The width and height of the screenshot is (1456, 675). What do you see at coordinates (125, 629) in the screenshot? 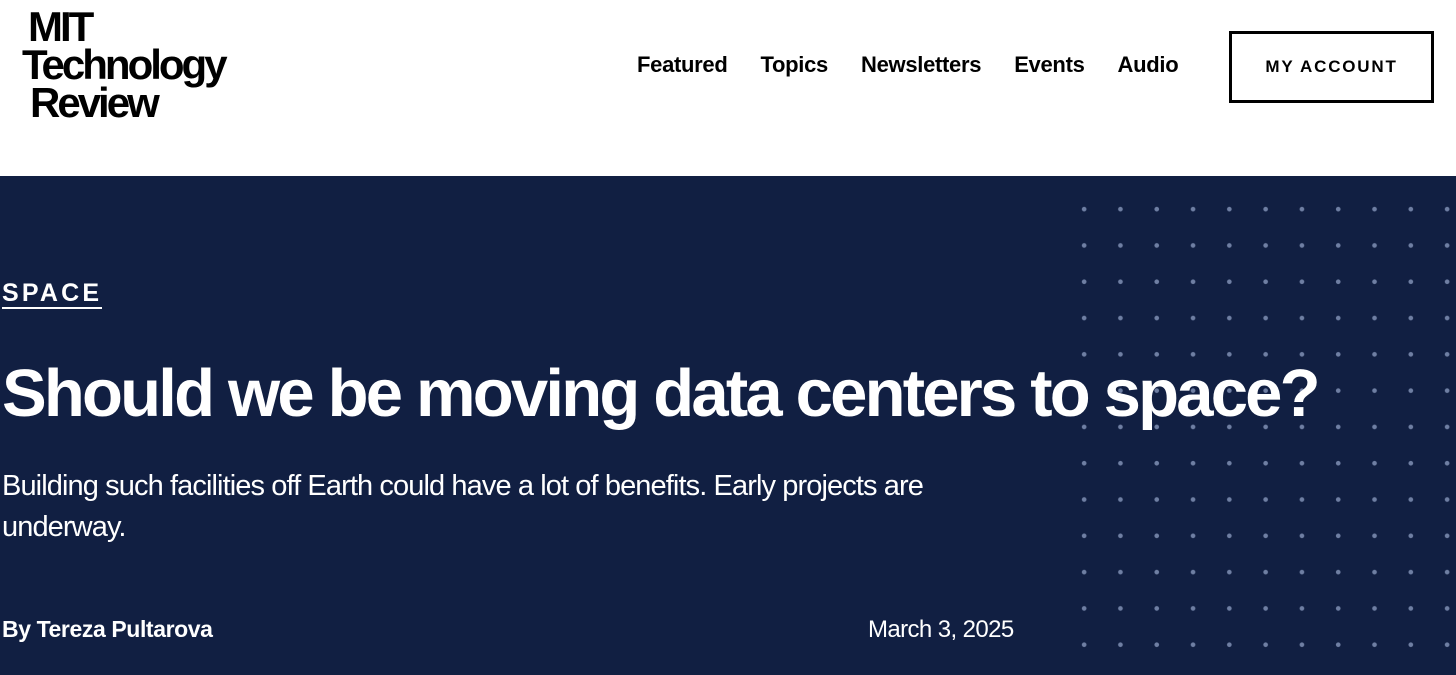
I see `author-link: Tereza Pultarova` at bounding box center [125, 629].